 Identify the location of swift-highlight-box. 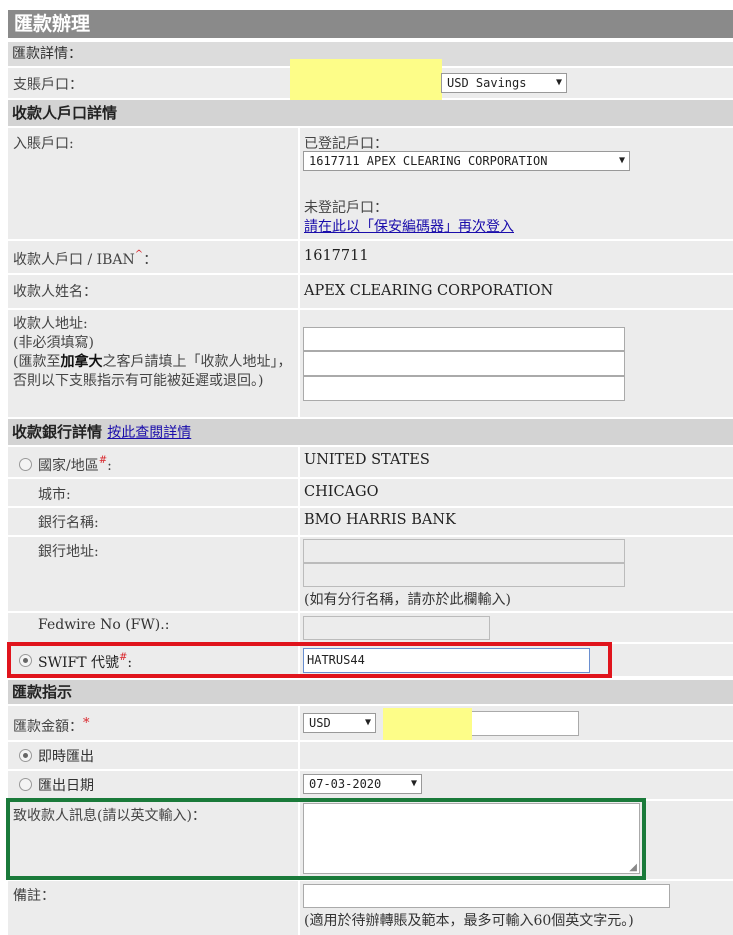
(309, 660).